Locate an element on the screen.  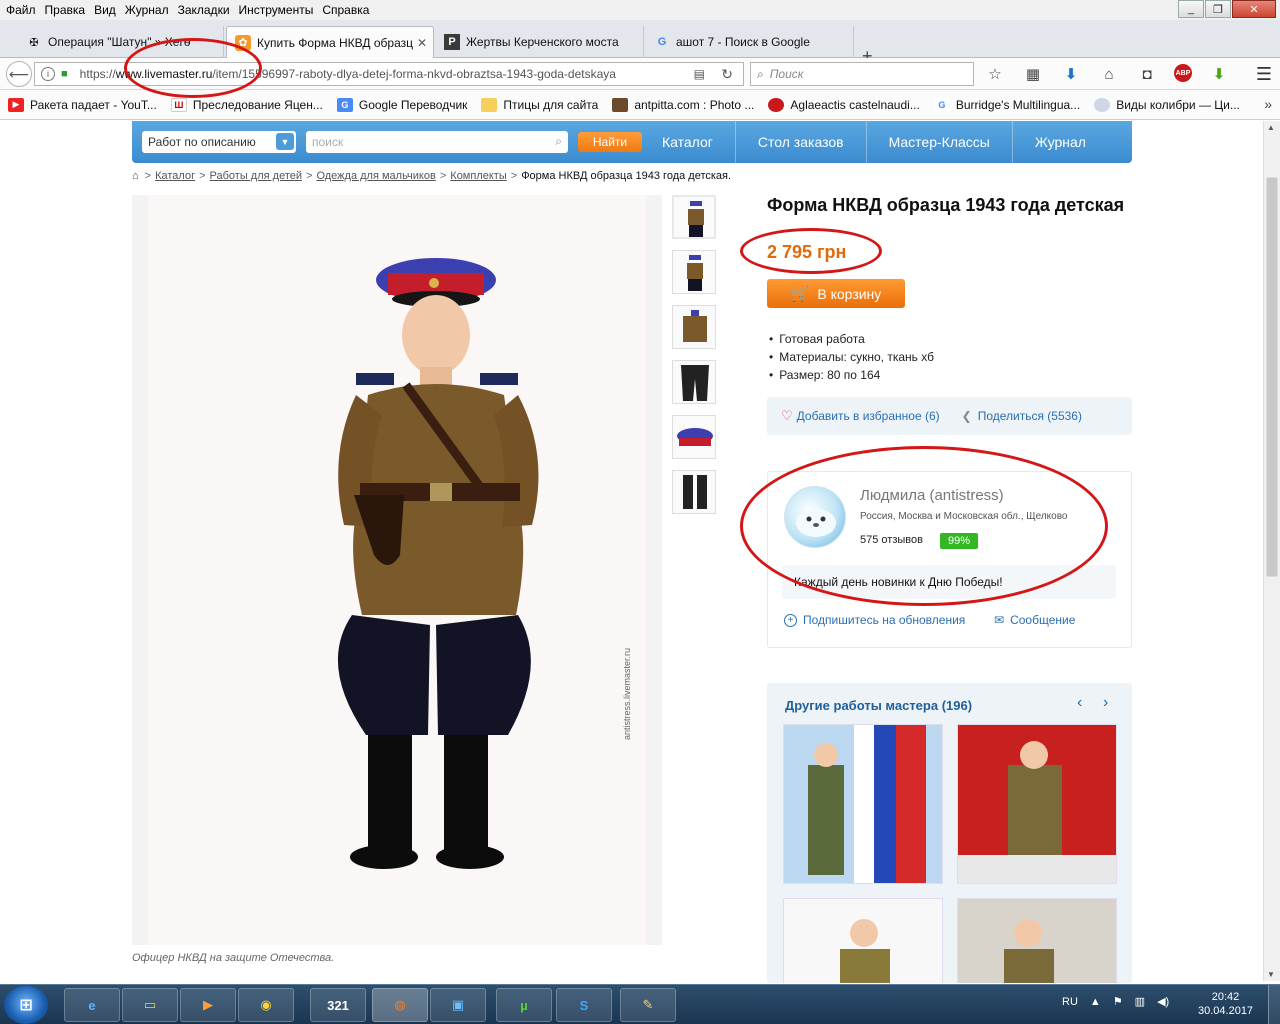
explorer-icon: ▭ is located at coordinates (150, 1005).